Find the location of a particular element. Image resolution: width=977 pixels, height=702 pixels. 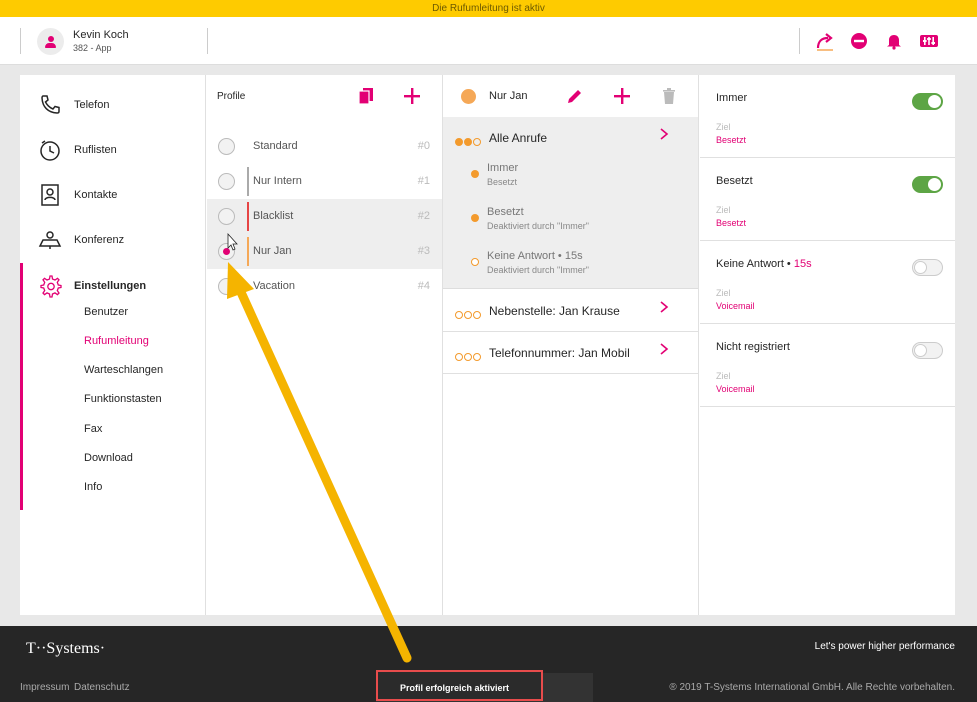

rule-group-label: Telefonnummer: Jan Mobil is located at coordinates (559, 353).